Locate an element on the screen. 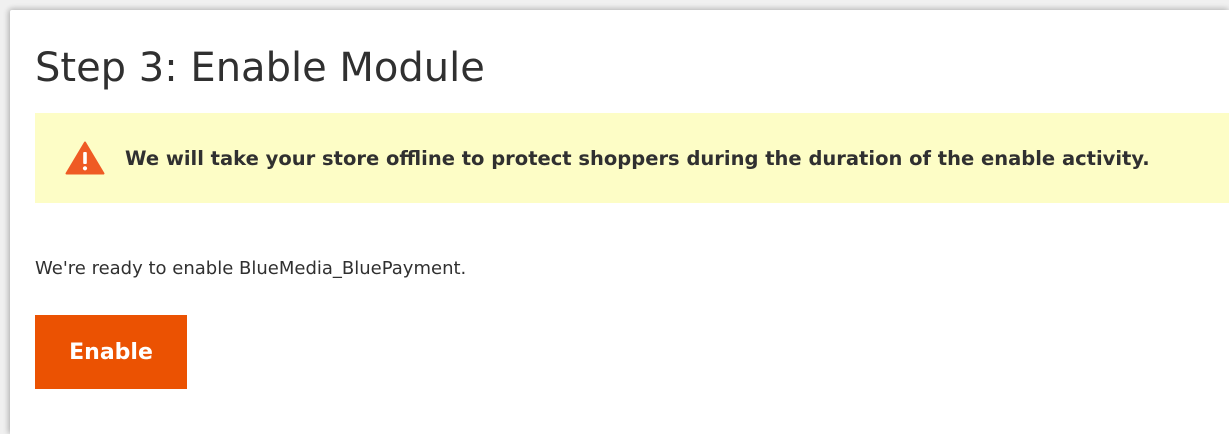 Image resolution: width=1229 pixels, height=434 pixels. warning-triangle-icon is located at coordinates (85, 158).